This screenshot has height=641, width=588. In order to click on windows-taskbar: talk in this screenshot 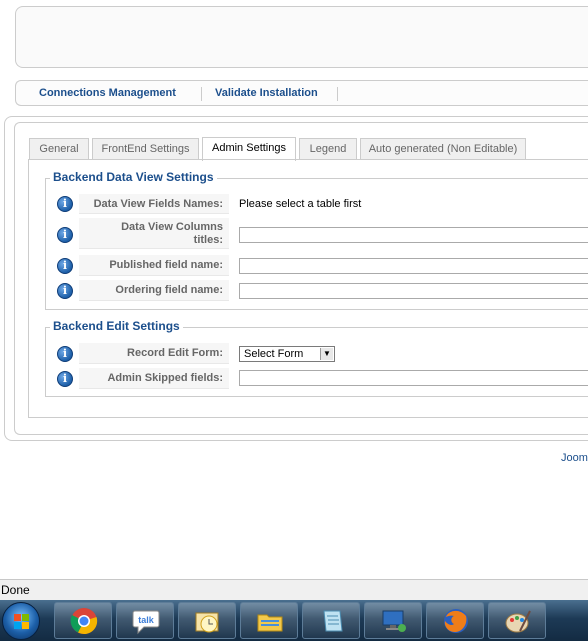, I will do `click(294, 620)`.